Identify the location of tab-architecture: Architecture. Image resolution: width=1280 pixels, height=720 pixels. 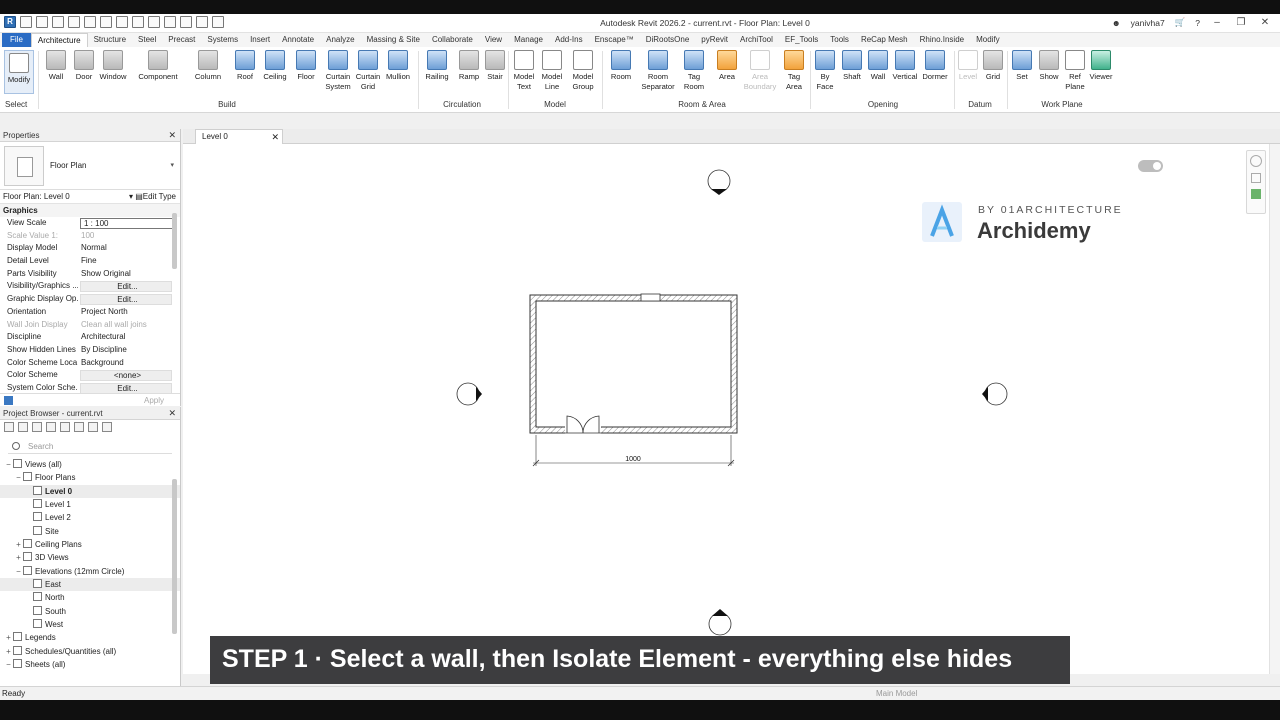
(59, 40).